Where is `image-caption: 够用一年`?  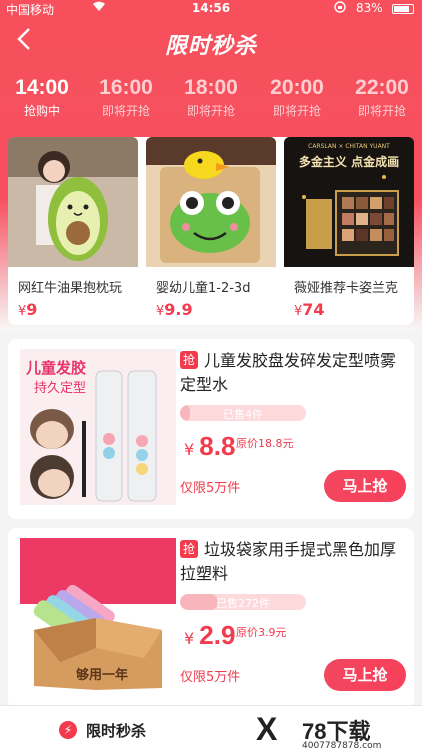 image-caption: 够用一年 is located at coordinates (102, 675).